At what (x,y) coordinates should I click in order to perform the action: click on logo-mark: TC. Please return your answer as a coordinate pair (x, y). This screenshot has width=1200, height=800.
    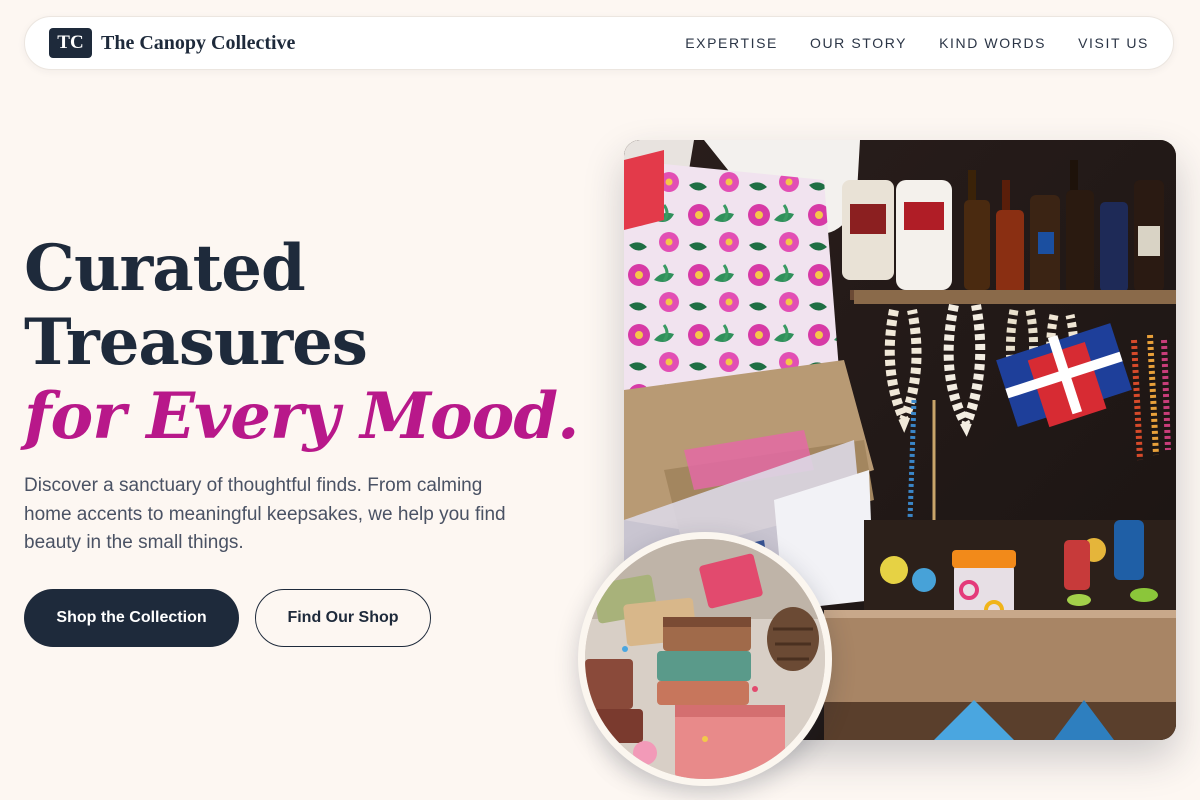
    Looking at the image, I should click on (70, 43).